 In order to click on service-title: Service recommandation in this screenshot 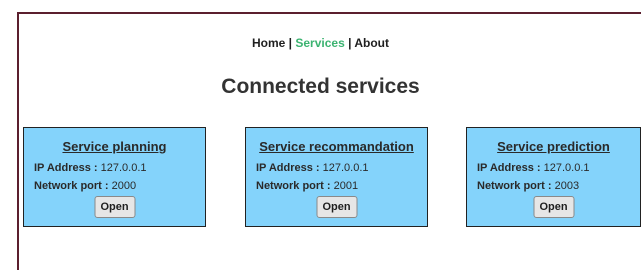, I will do `click(336, 146)`.